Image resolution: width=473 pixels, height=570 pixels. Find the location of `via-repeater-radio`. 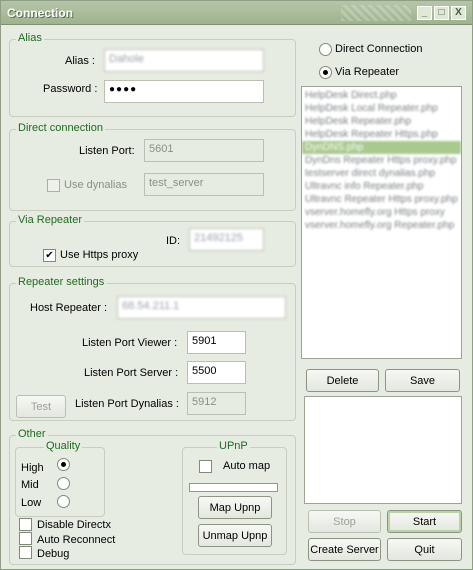

via-repeater-radio is located at coordinates (325, 72).